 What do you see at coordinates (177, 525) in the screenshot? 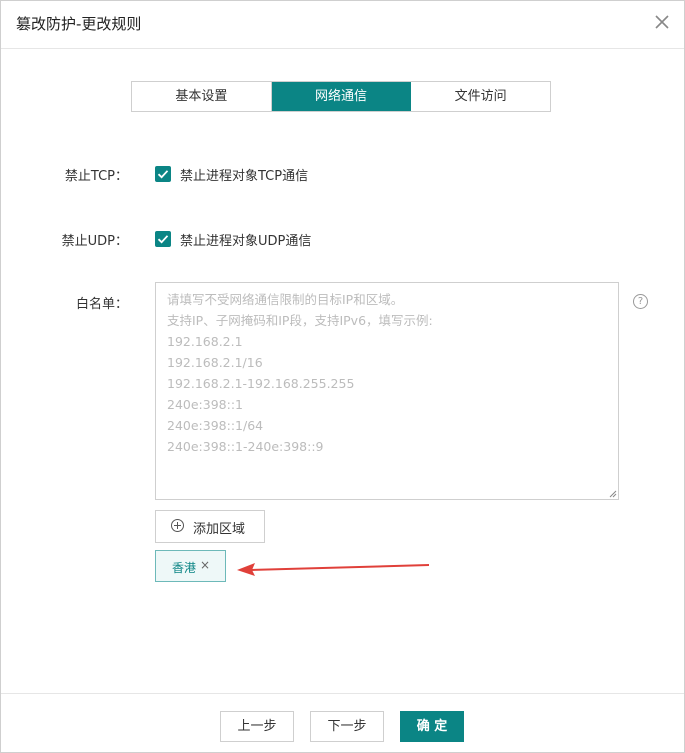
I see `plus-circle-icon` at bounding box center [177, 525].